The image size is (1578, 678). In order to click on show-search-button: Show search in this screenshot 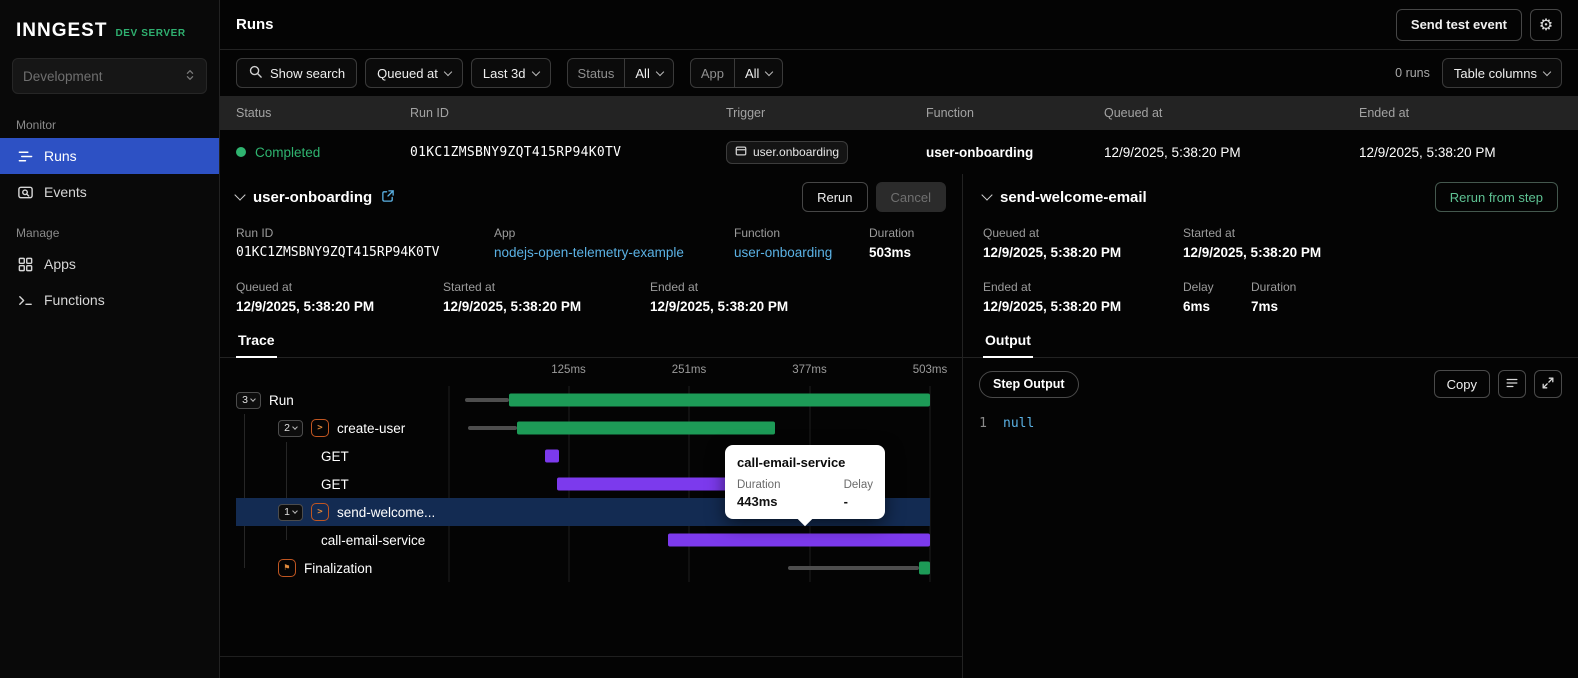, I will do `click(297, 73)`.